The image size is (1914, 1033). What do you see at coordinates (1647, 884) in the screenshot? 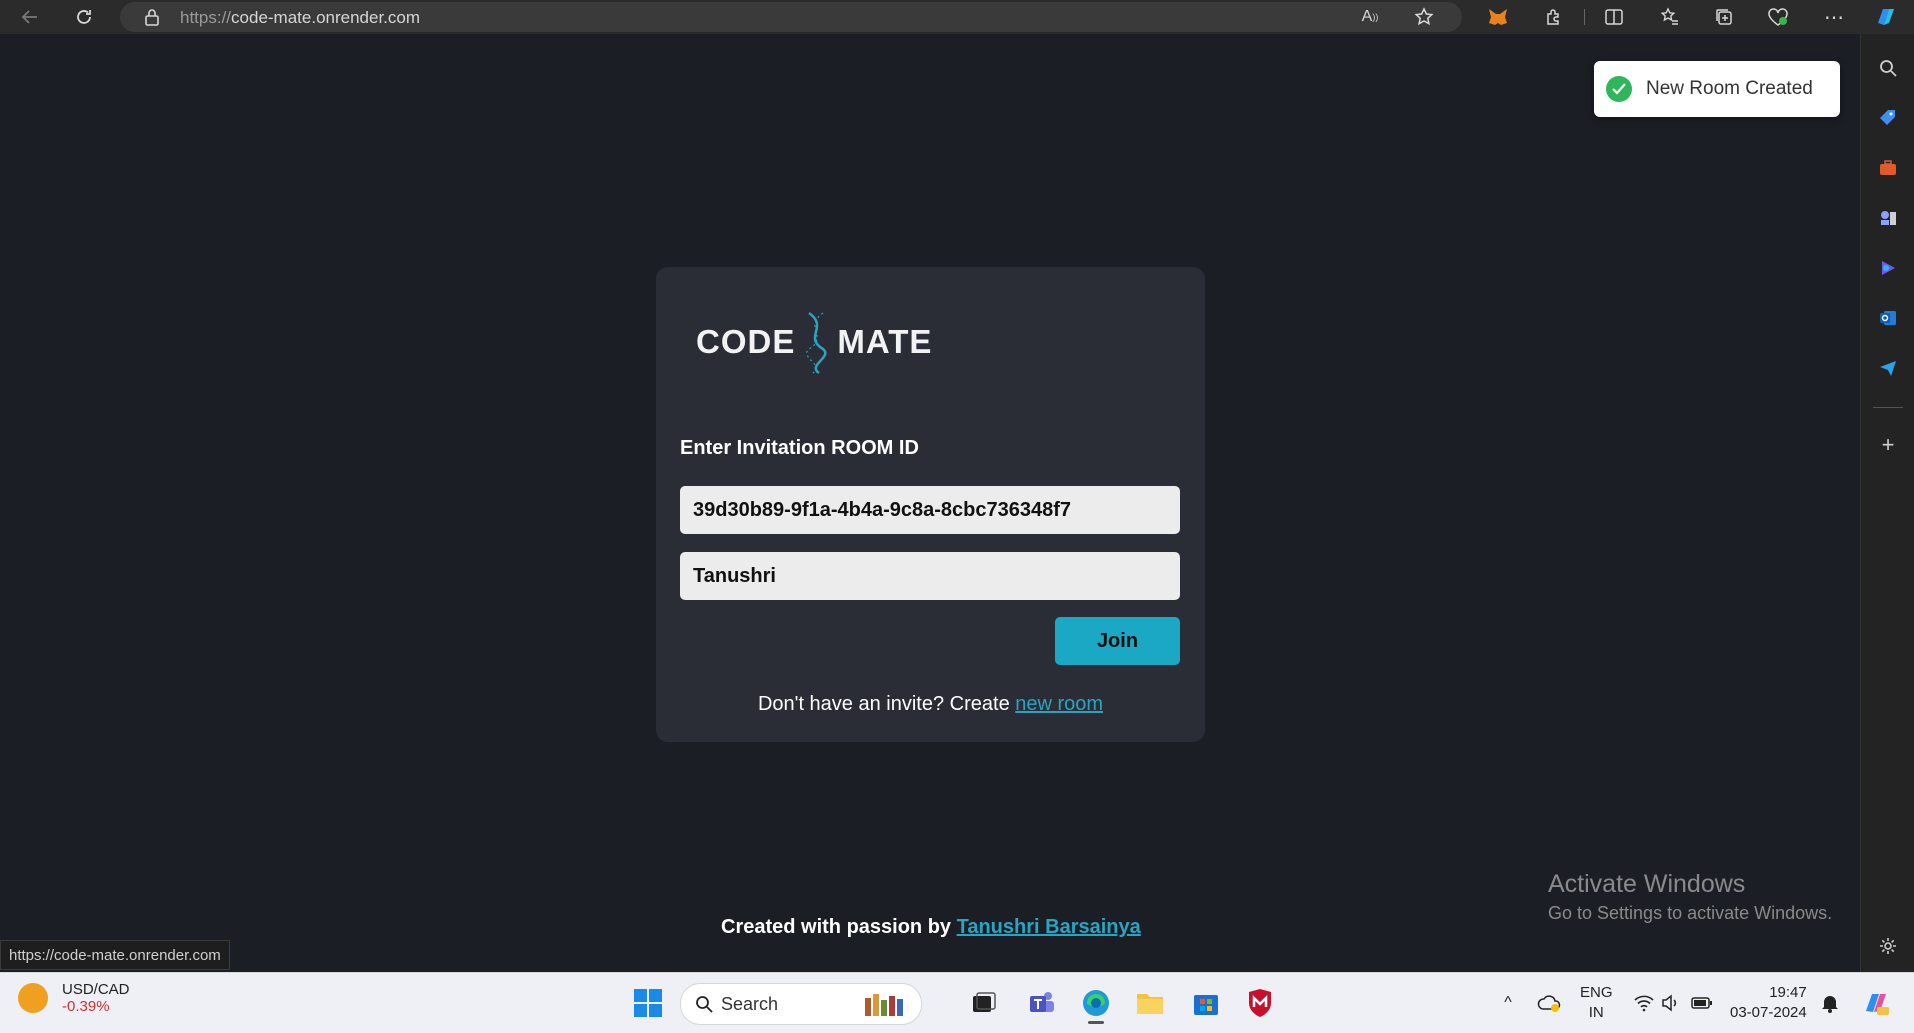
I see `activate-title: Activate Windows` at bounding box center [1647, 884].